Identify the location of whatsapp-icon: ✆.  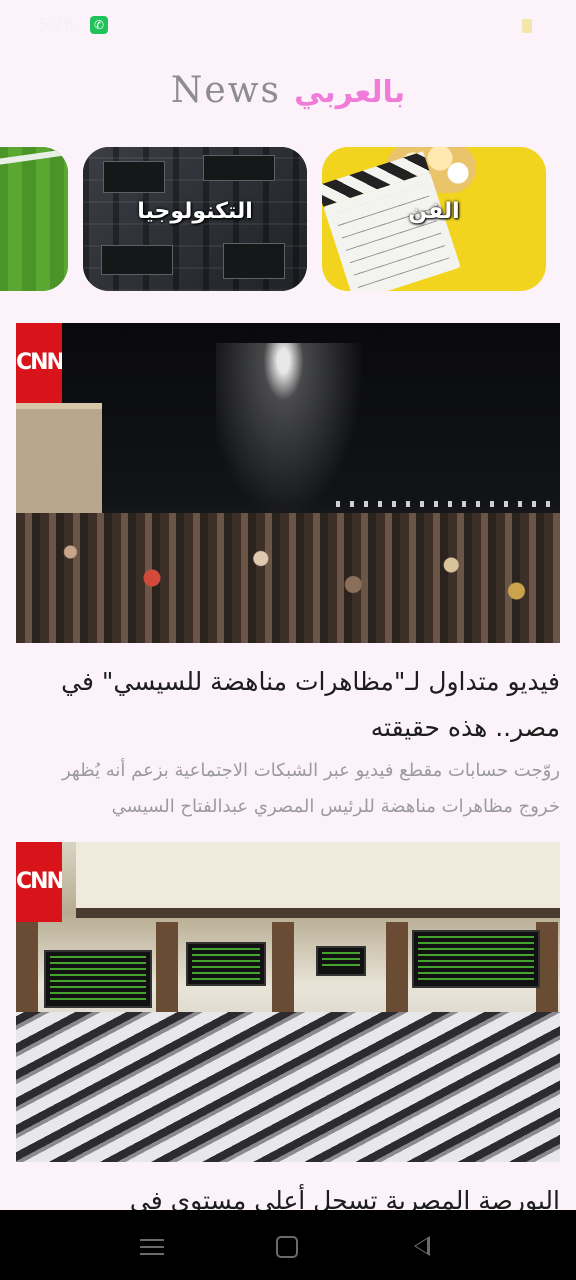
(99, 25).